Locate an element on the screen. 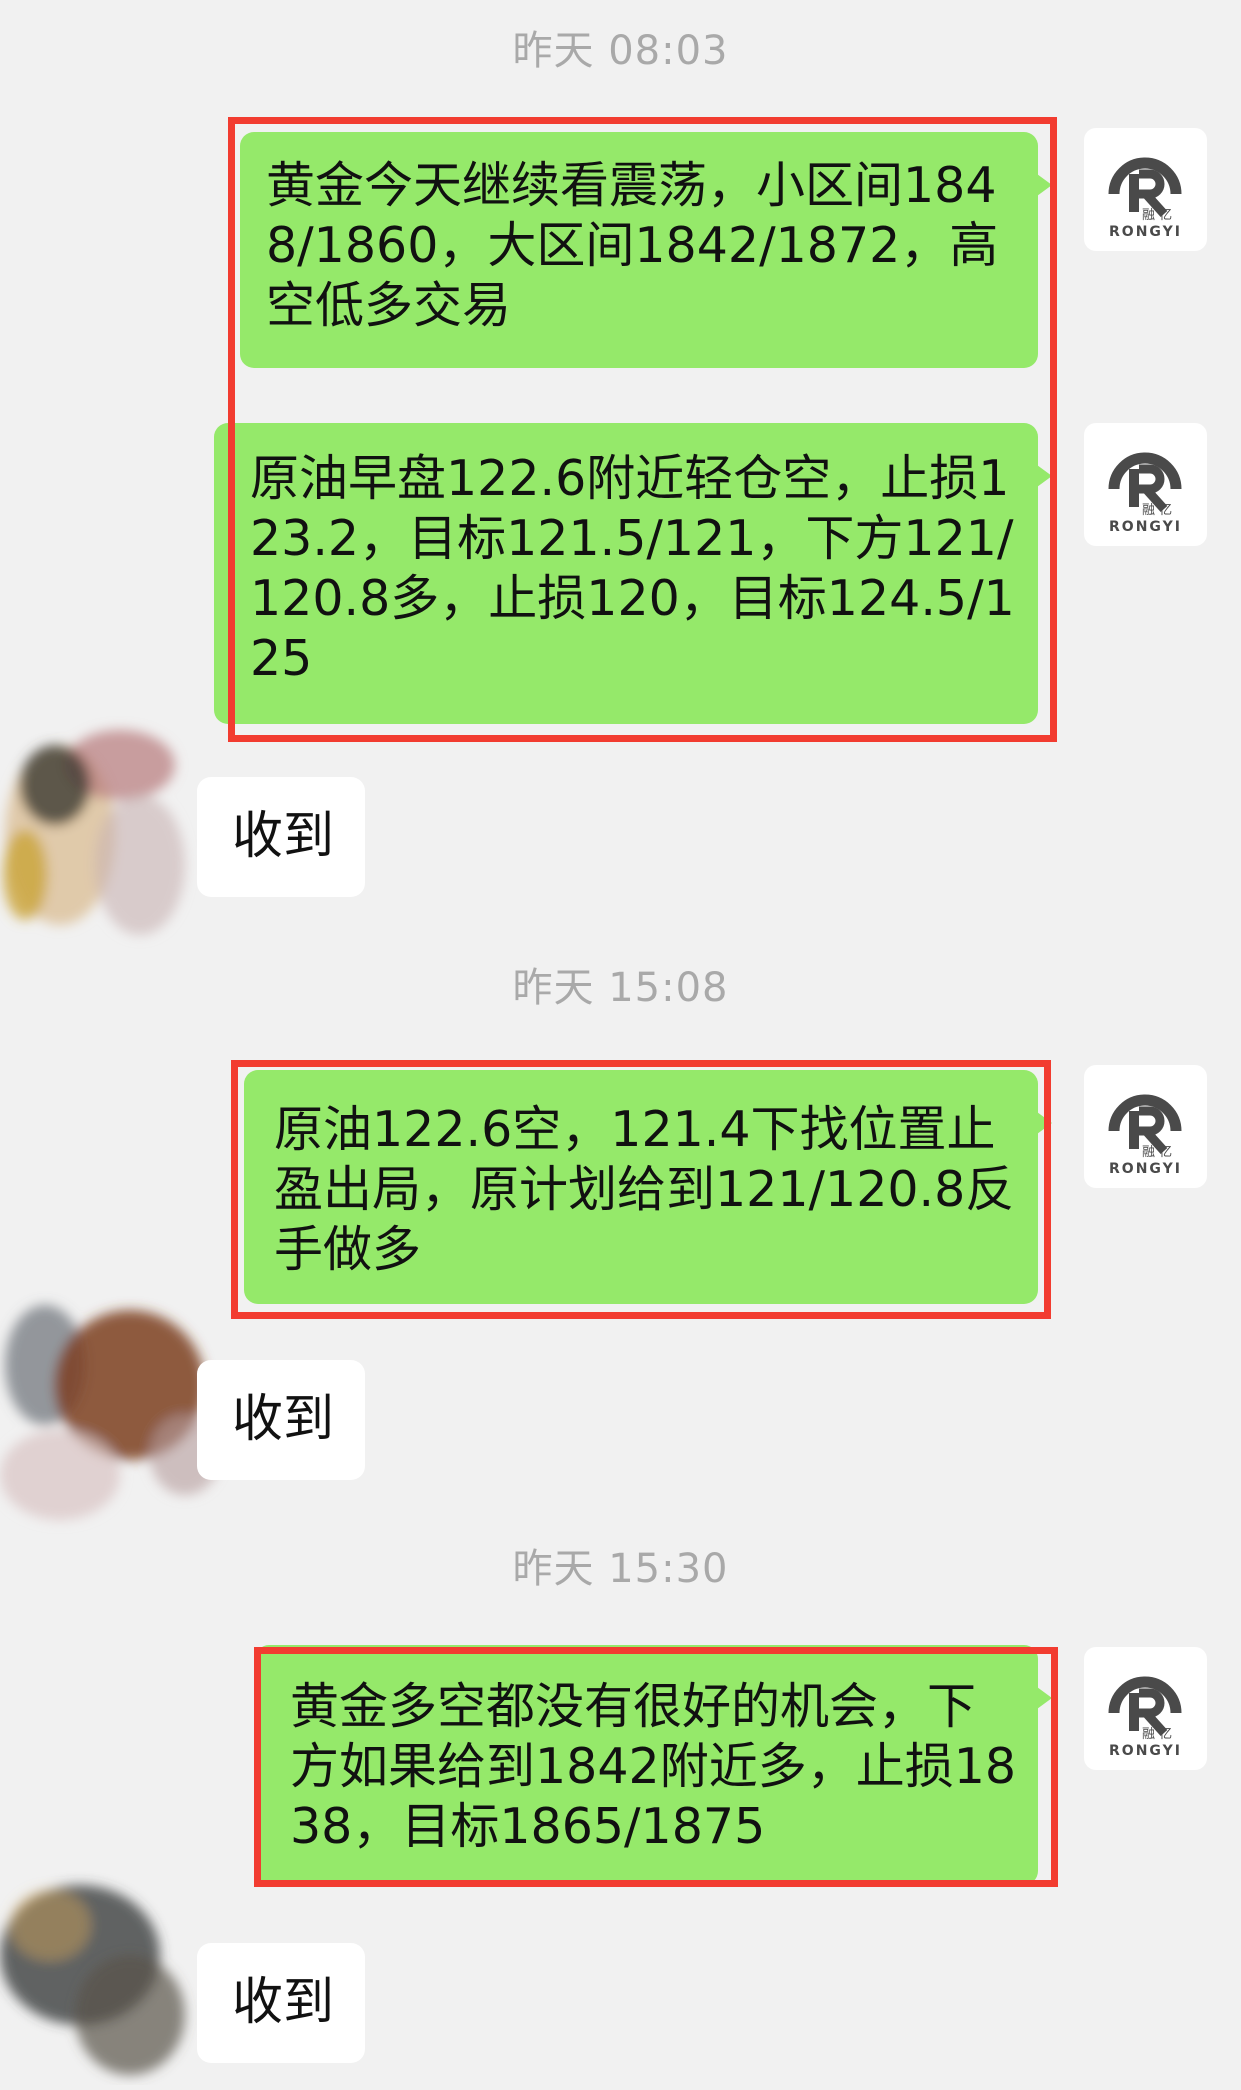 This screenshot has height=2090, width=1241. sender-avatar-3: 融 亿 RONGYI is located at coordinates (1145, 1126).